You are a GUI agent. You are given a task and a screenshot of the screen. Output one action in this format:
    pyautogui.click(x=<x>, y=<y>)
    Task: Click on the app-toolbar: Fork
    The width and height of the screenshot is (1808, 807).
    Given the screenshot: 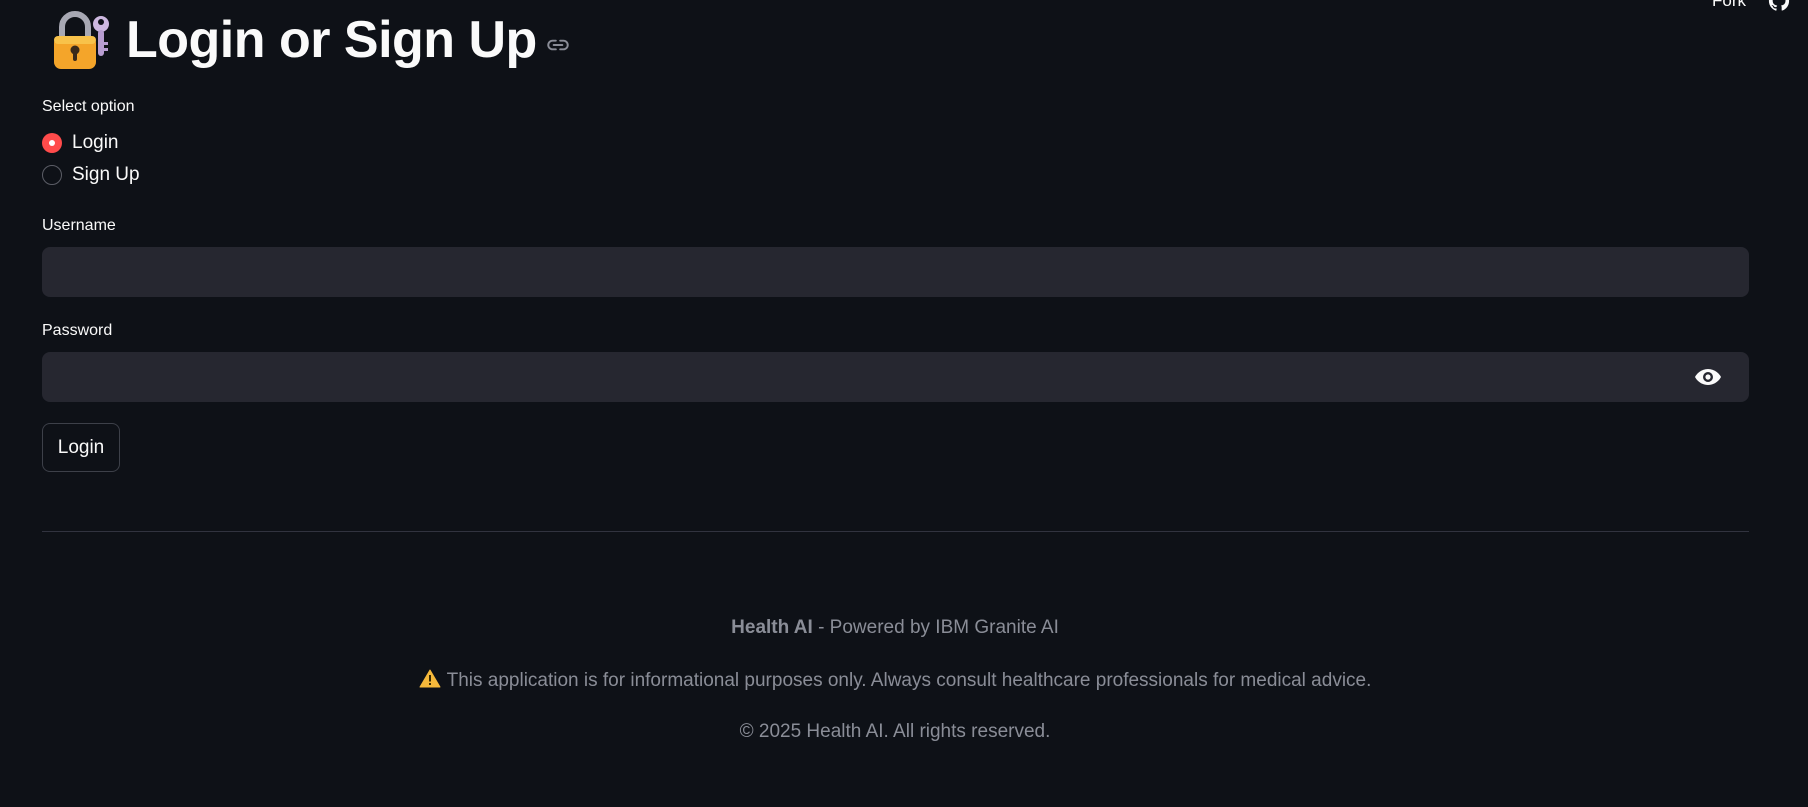 What is the action you would take?
    pyautogui.click(x=1751, y=6)
    